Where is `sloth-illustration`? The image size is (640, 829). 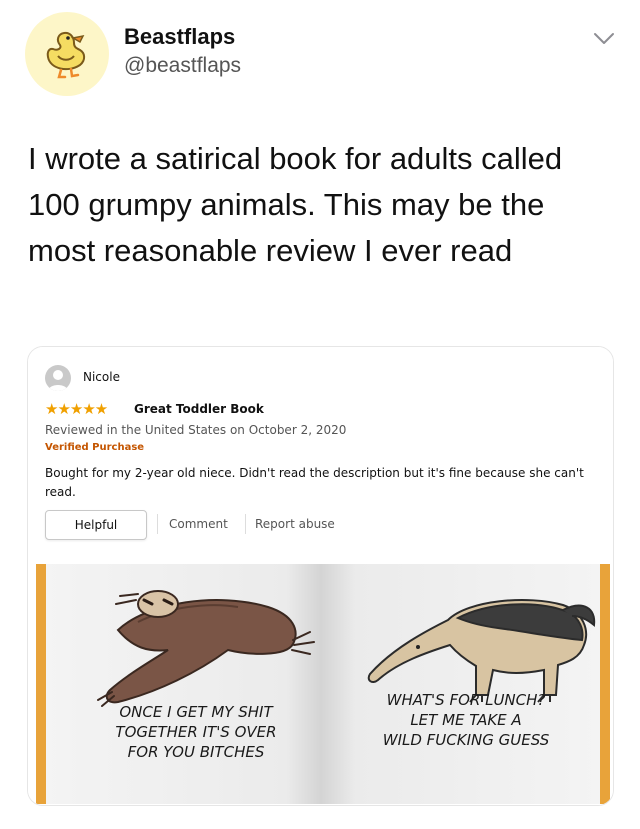 sloth-illustration is located at coordinates (206, 648).